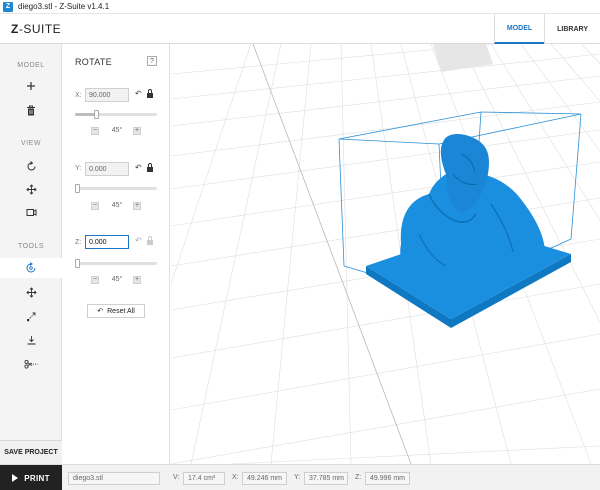 The image size is (600, 490). I want to click on tool-scale-button, so click(31, 316).